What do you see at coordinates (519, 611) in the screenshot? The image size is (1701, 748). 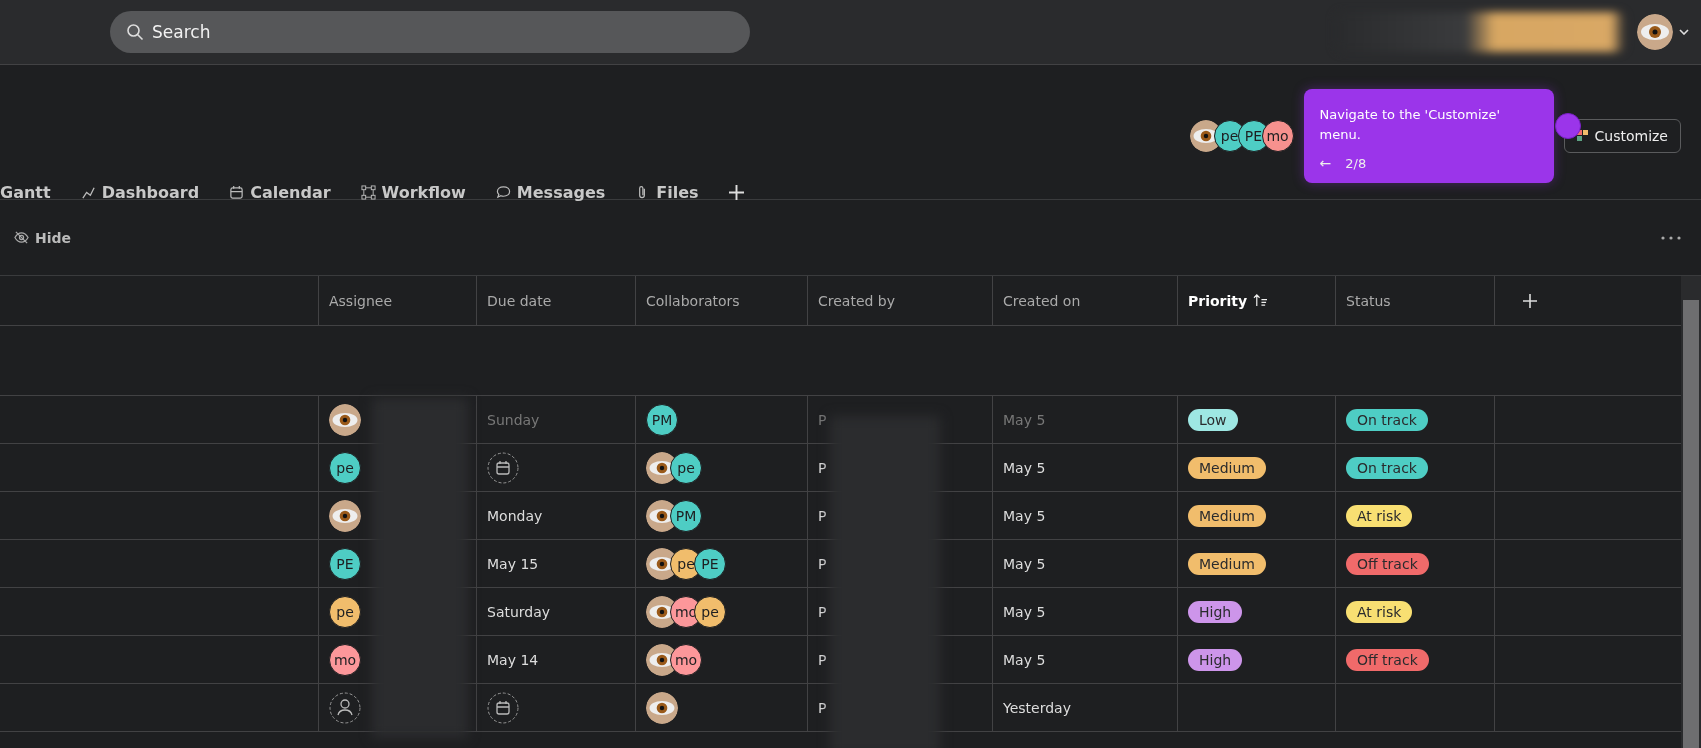 I see `due-date: Saturday` at bounding box center [519, 611].